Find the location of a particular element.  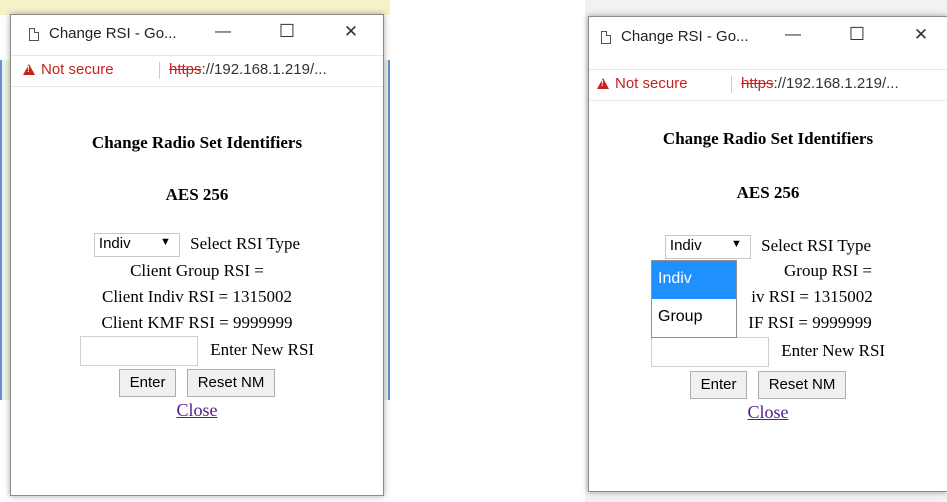

client-group-rsi-partial: Group RSI = is located at coordinates (828, 270).